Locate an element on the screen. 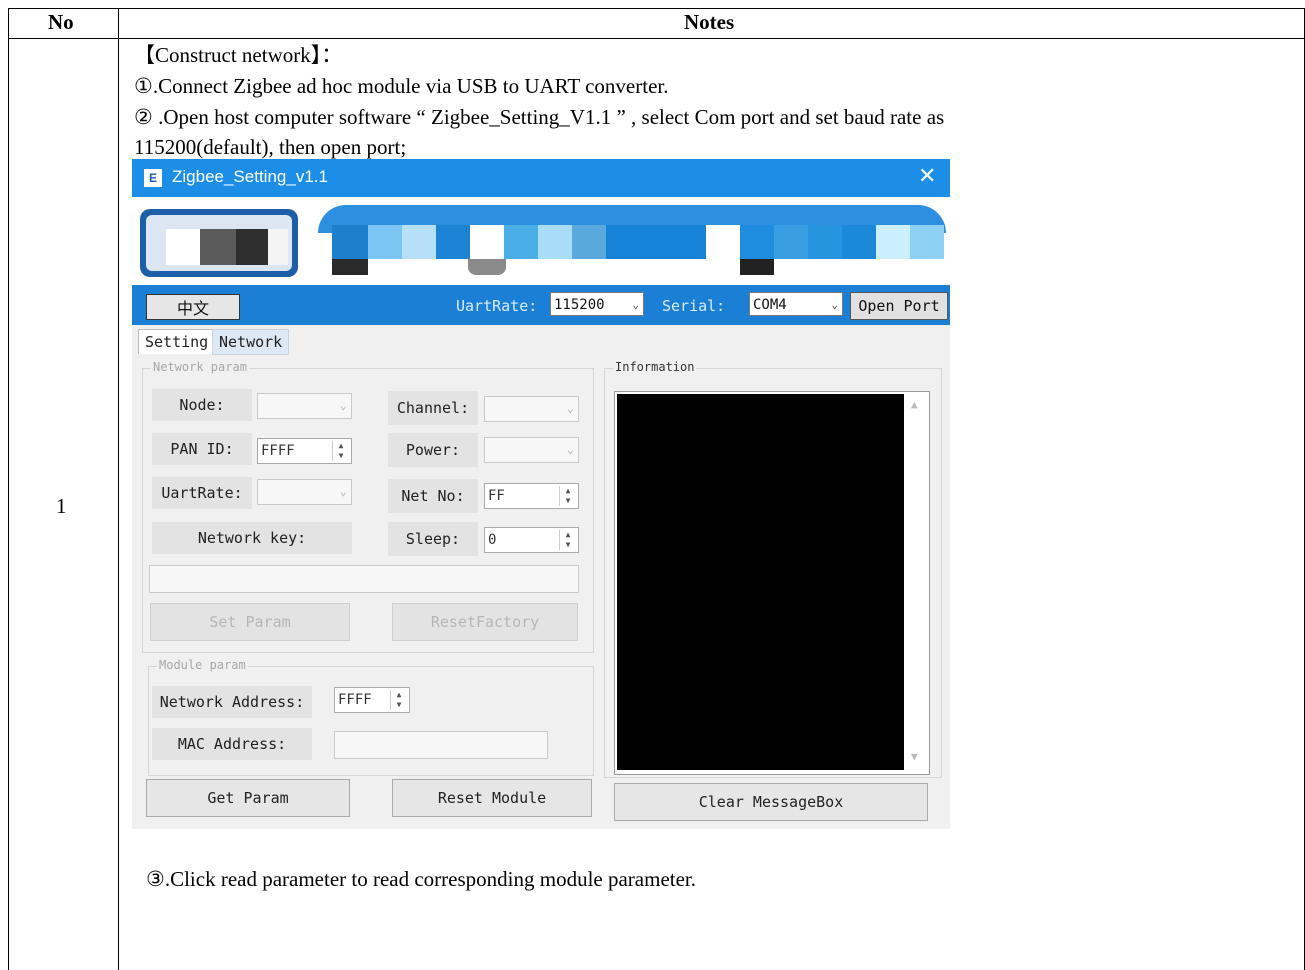 The width and height of the screenshot is (1305, 970). channel-select: ⌄ is located at coordinates (531, 409).